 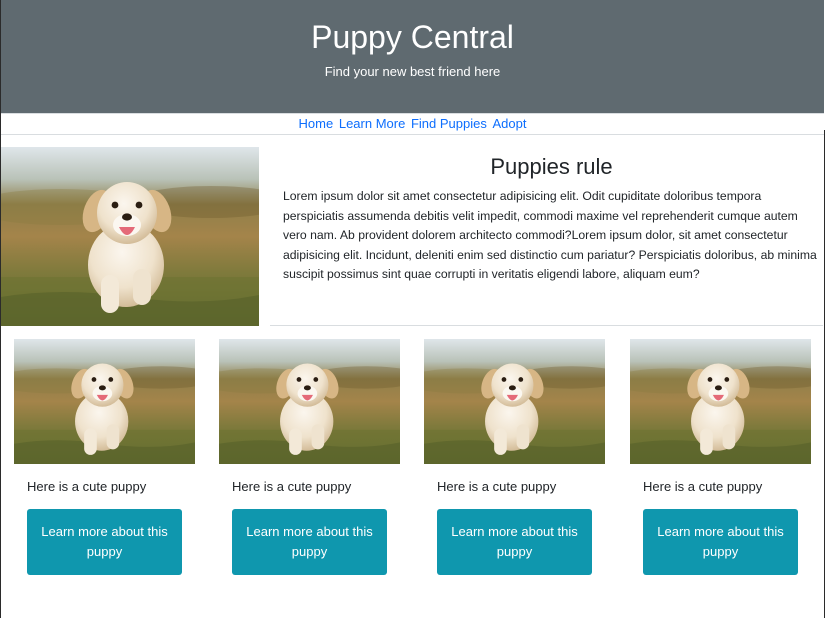 I want to click on feature-heading: Puppies rule, so click(x=551, y=166).